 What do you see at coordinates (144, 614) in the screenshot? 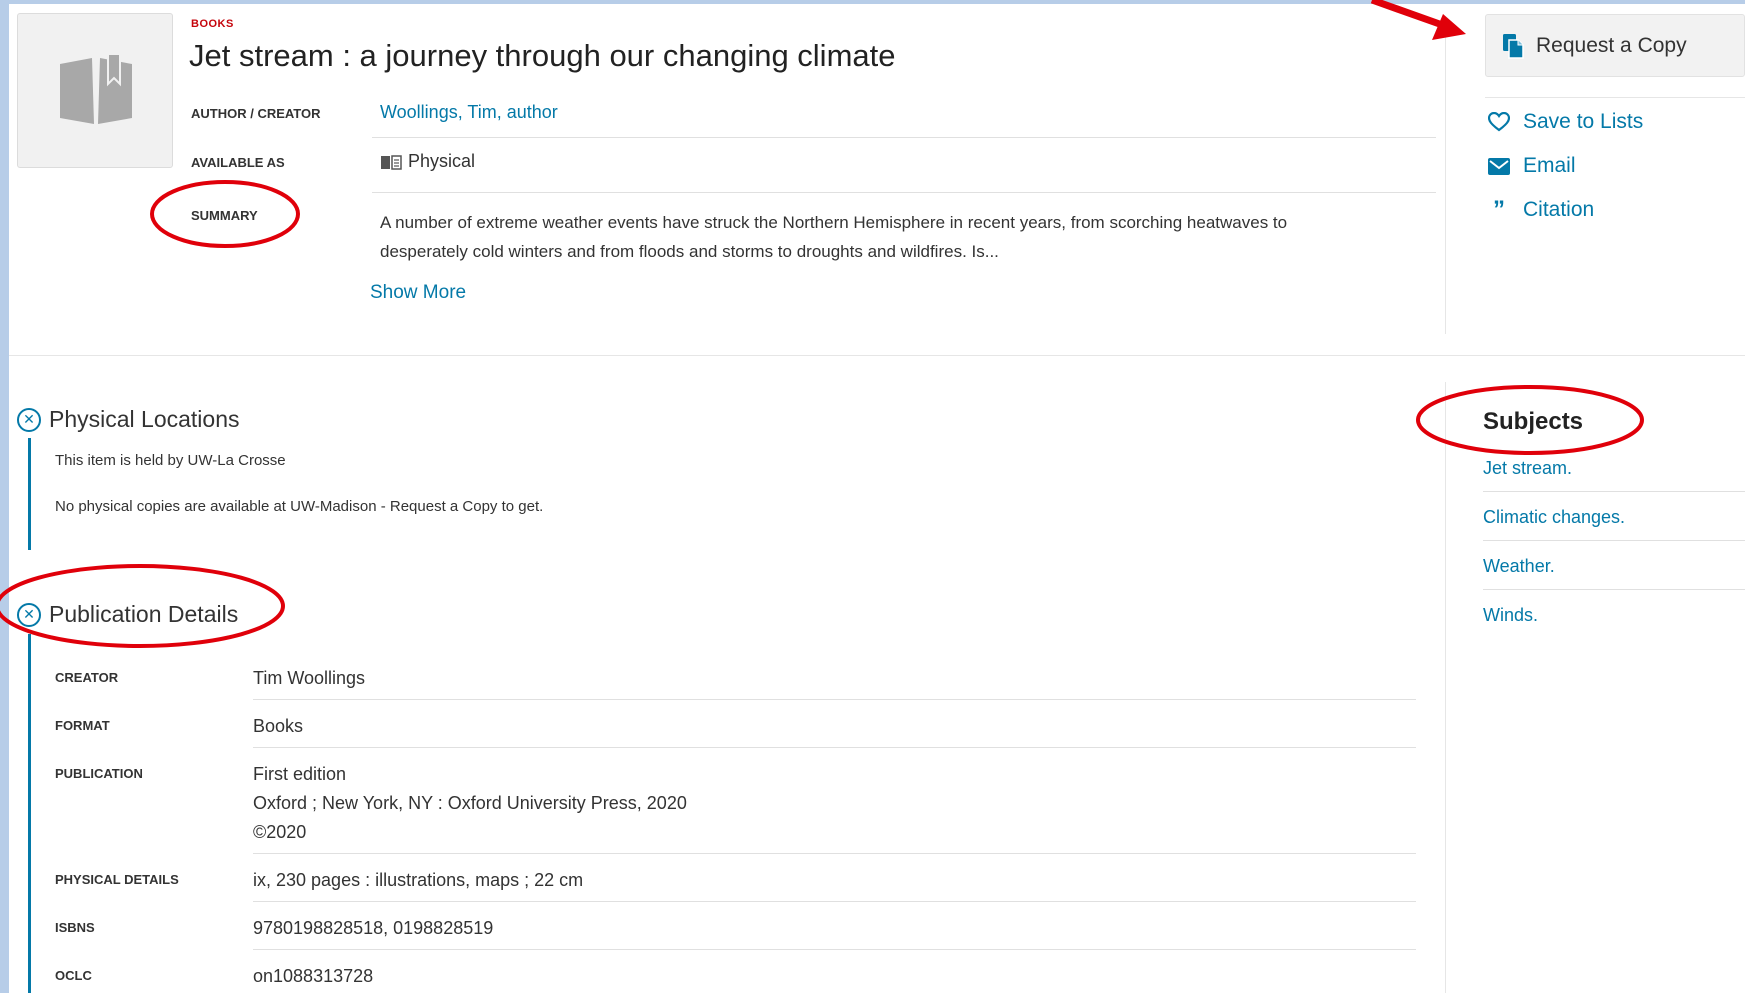
I see `publication-details-heading: Publication Details` at bounding box center [144, 614].